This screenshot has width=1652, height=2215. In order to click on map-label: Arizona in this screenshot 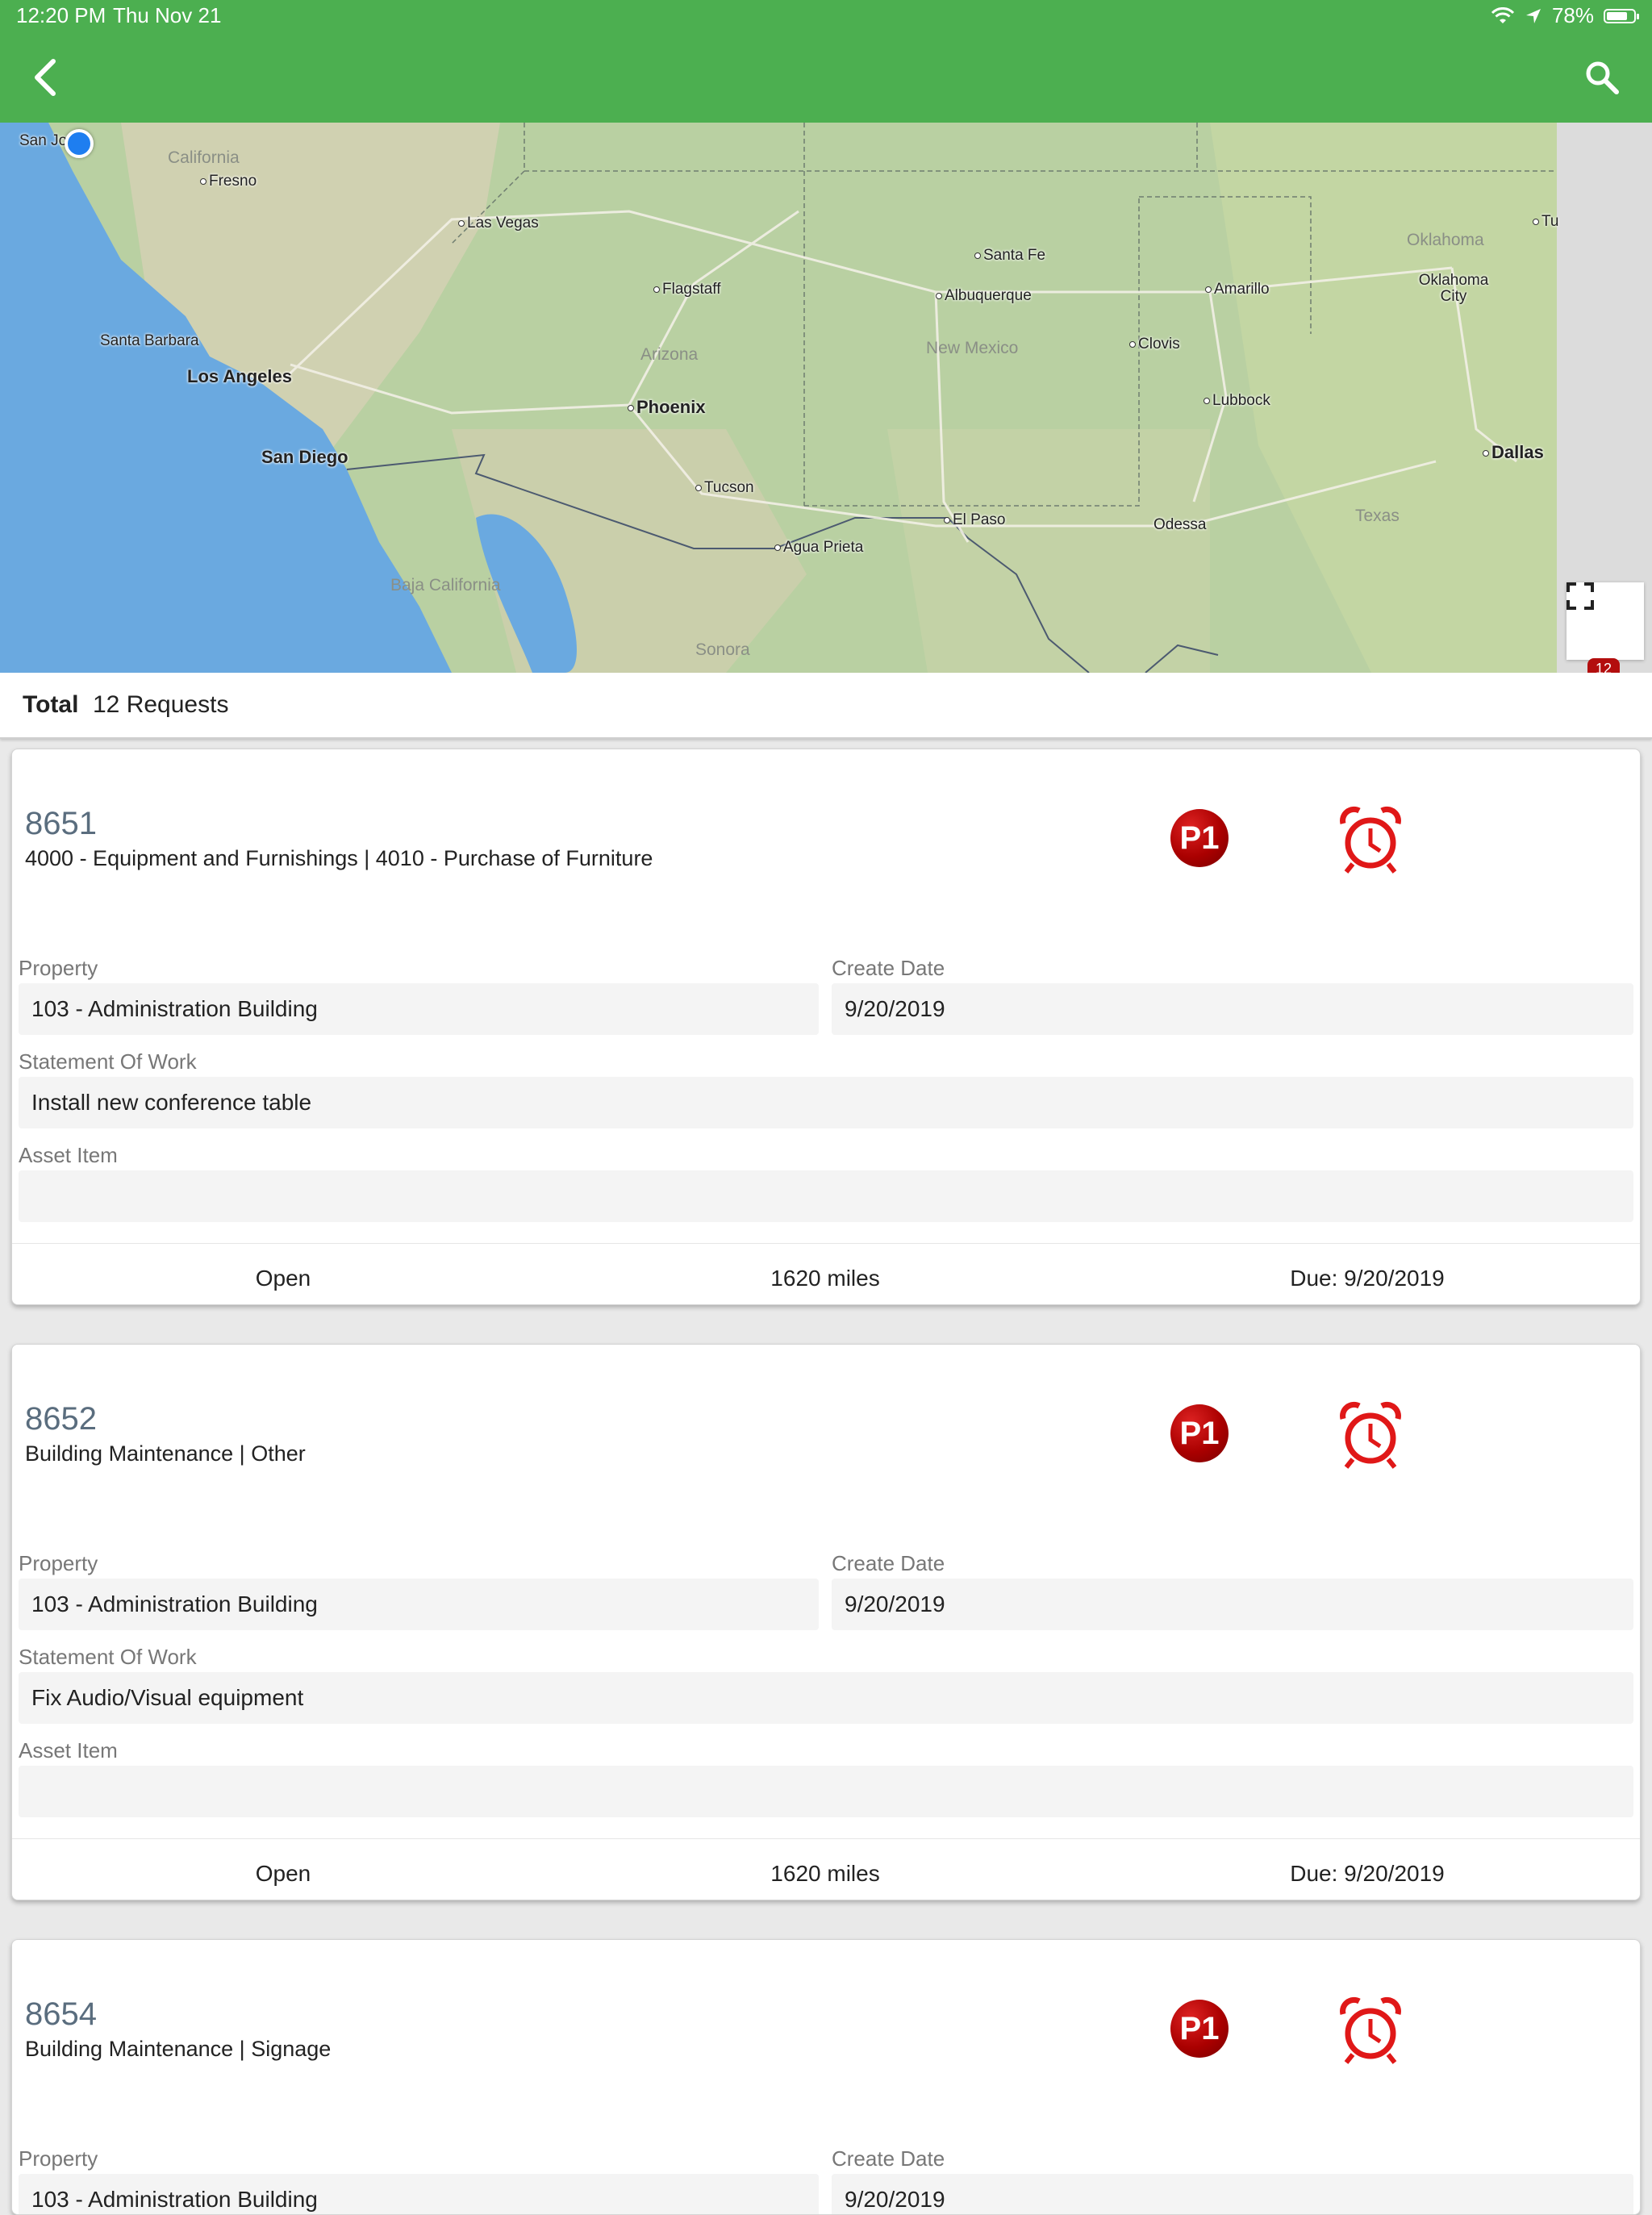, I will do `click(670, 354)`.